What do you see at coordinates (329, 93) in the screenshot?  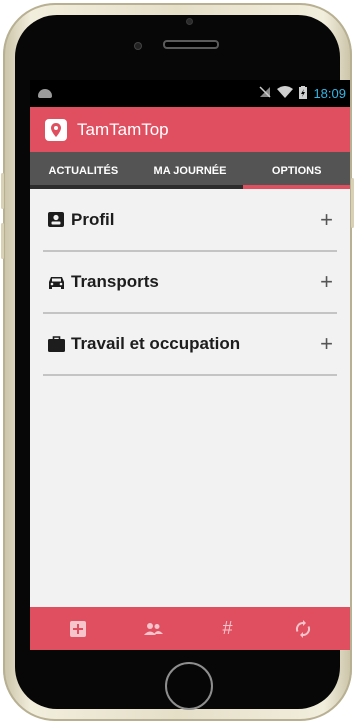 I see `status-time: 18:09` at bounding box center [329, 93].